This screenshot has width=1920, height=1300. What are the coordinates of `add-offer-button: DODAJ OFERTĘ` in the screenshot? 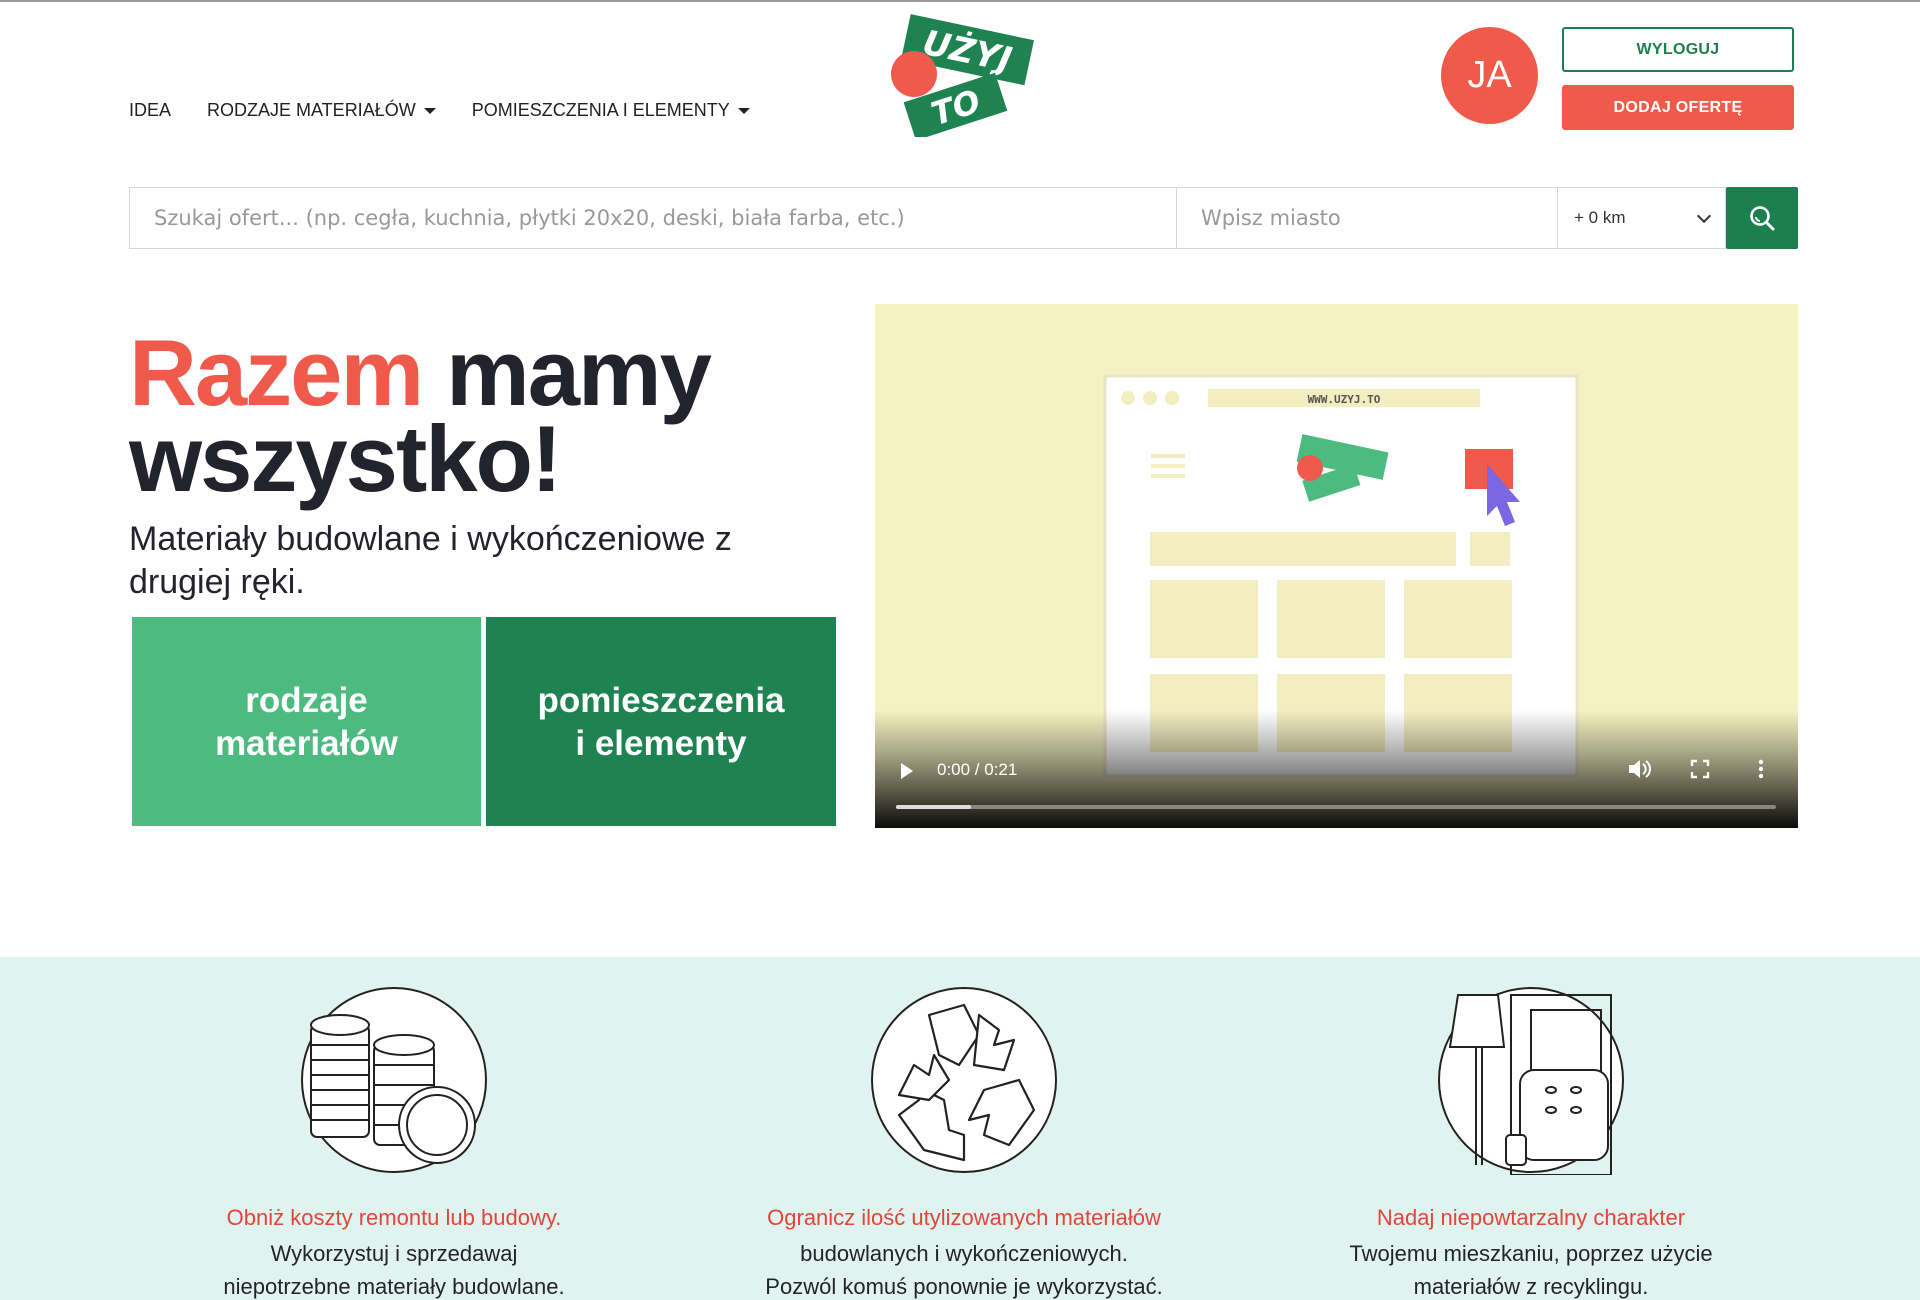 It's located at (1678, 107).